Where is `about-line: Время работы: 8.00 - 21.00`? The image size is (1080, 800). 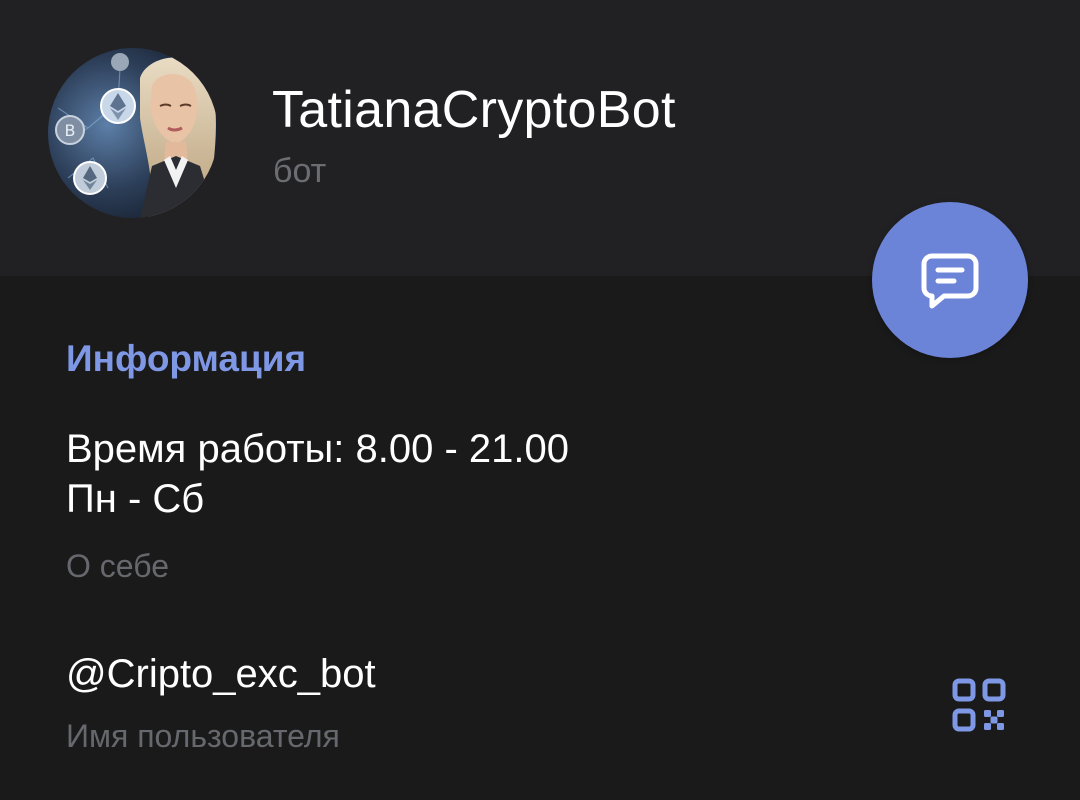 about-line: Время работы: 8.00 - 21.00 is located at coordinates (318, 449).